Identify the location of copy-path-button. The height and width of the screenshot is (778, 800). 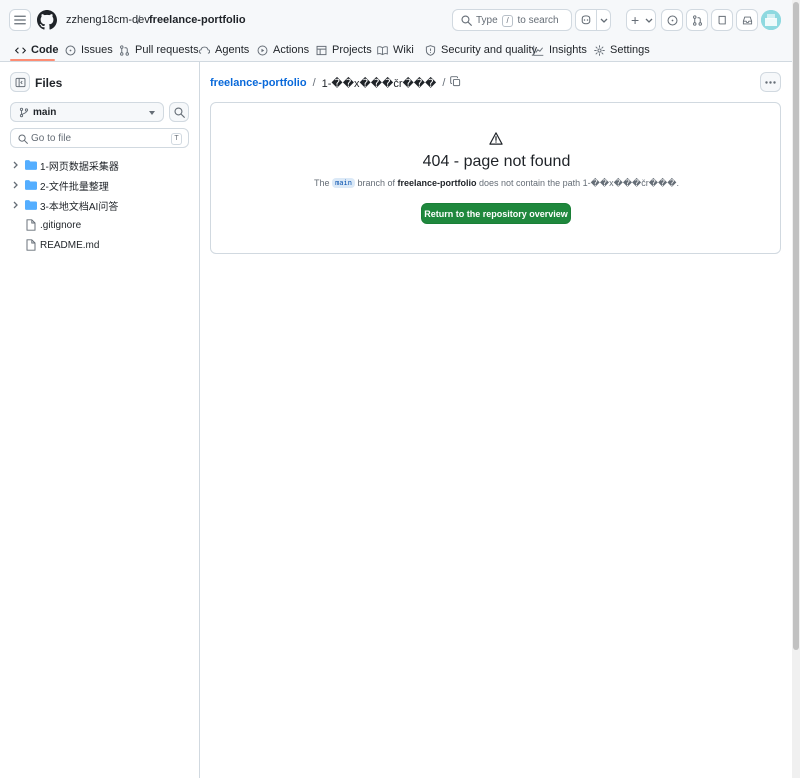
(455, 81).